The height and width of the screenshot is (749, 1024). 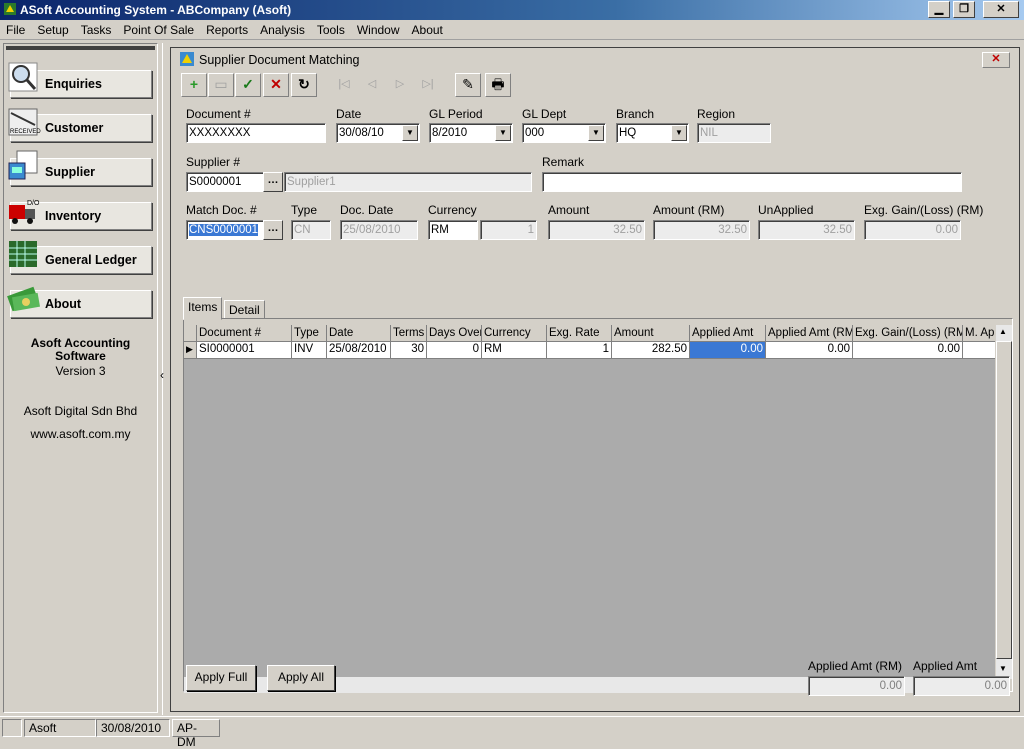 What do you see at coordinates (162, 375) in the screenshot?
I see `collapse-panel-icon: ‹` at bounding box center [162, 375].